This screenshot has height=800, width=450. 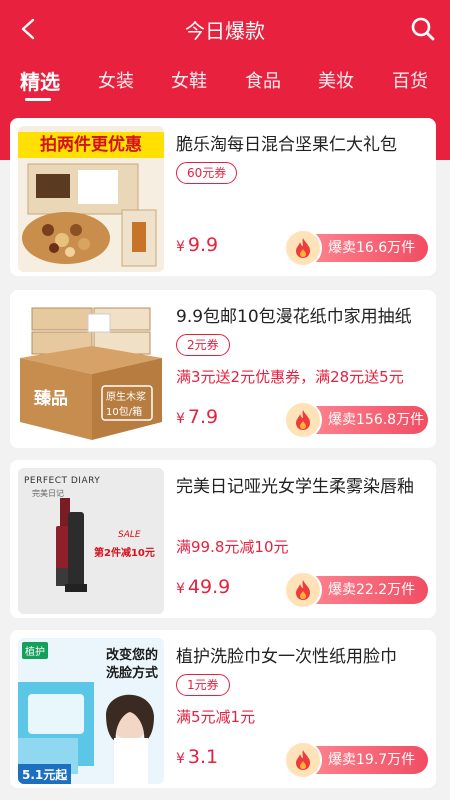 What do you see at coordinates (197, 417) in the screenshot?
I see `product-price: ¥7.9` at bounding box center [197, 417].